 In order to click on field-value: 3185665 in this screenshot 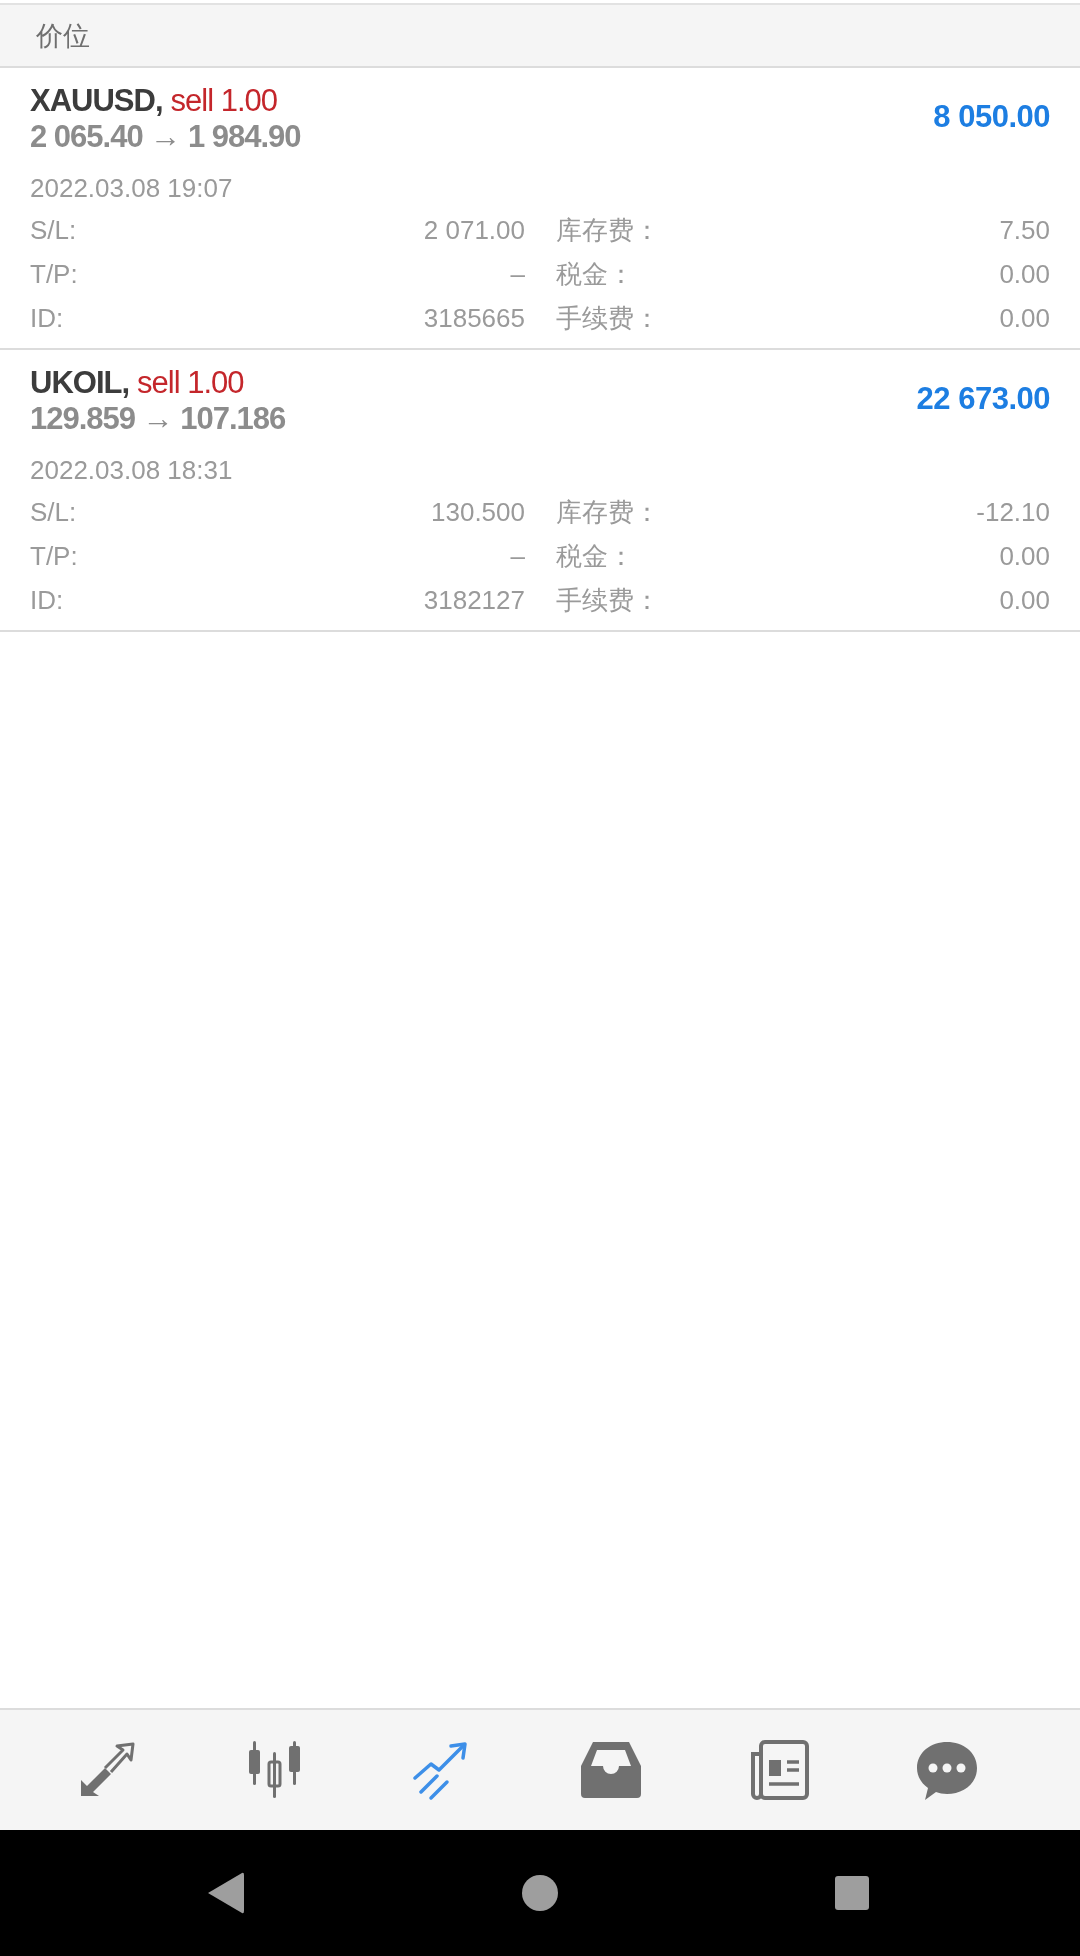, I will do `click(473, 318)`.